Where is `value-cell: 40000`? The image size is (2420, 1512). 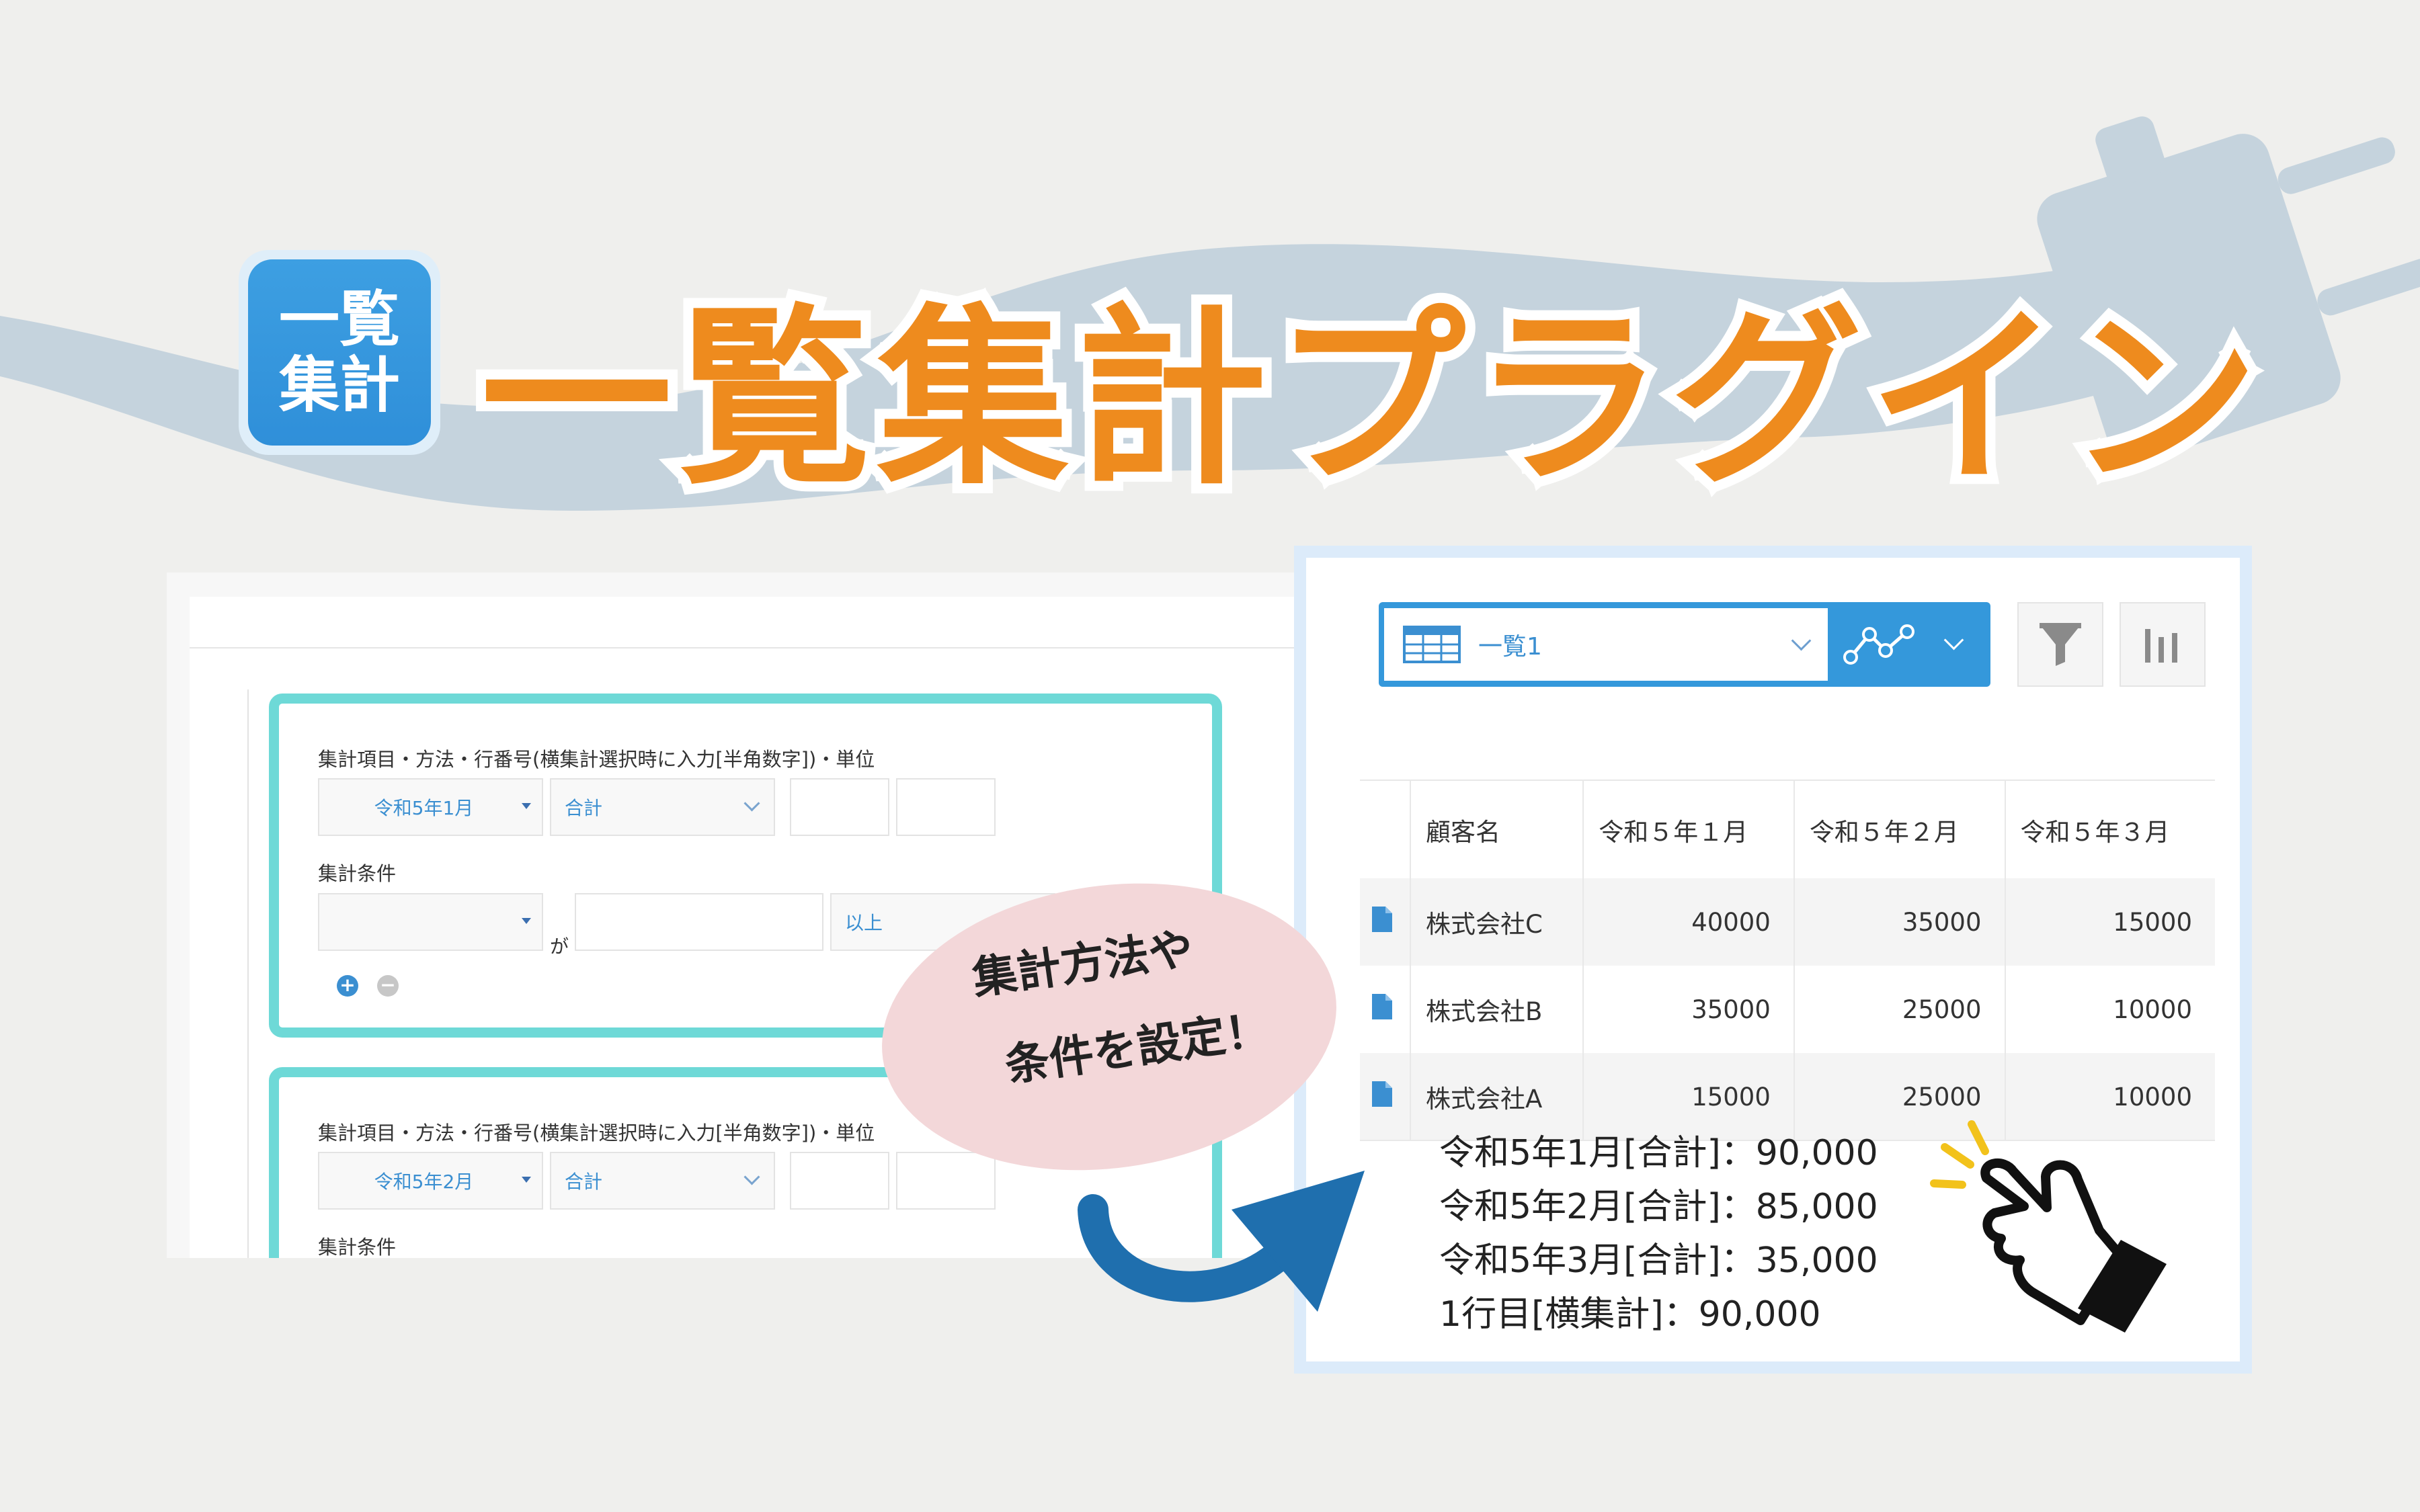
value-cell: 40000 is located at coordinates (1688, 922).